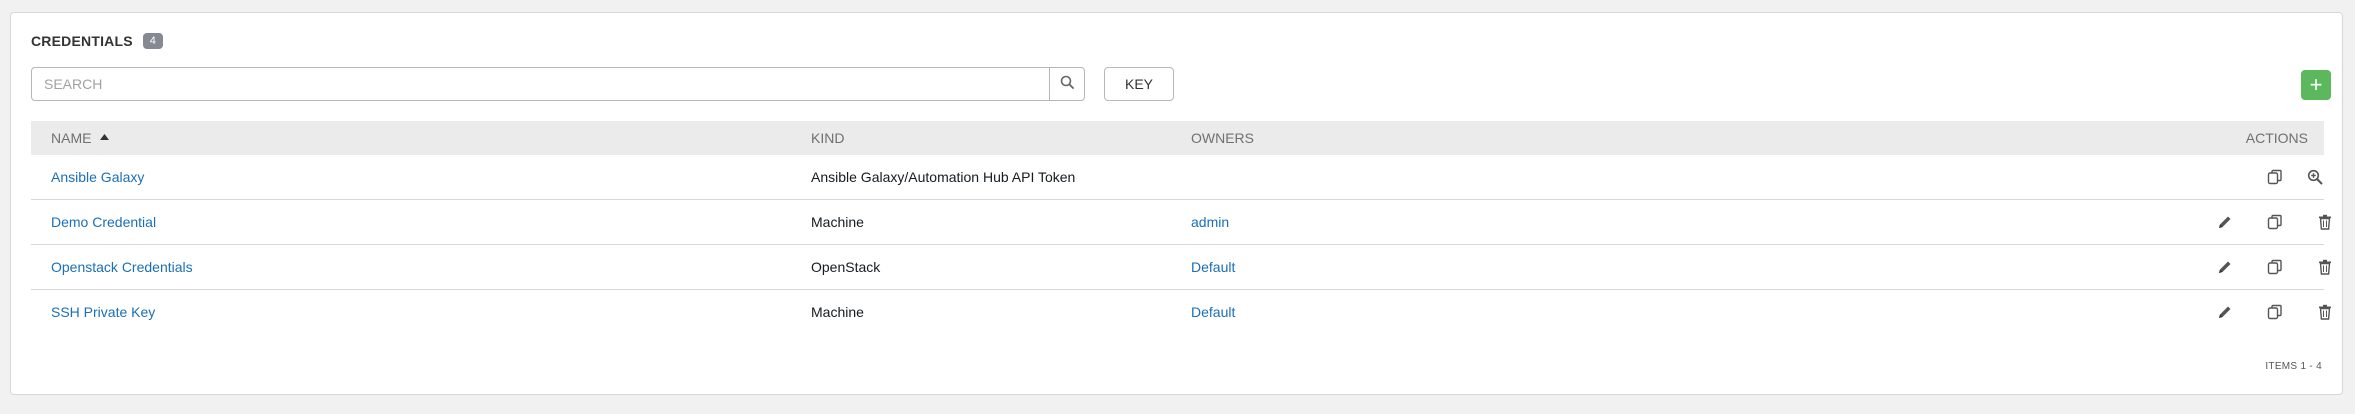  What do you see at coordinates (2316, 85) in the screenshot?
I see `add-button: +` at bounding box center [2316, 85].